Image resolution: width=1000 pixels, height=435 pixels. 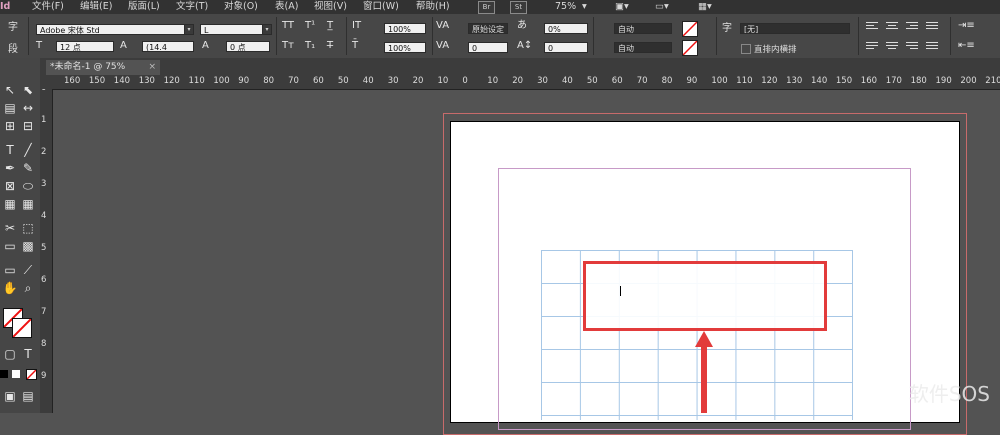 I want to click on formatting-text-icon: T, so click(x=28, y=354).